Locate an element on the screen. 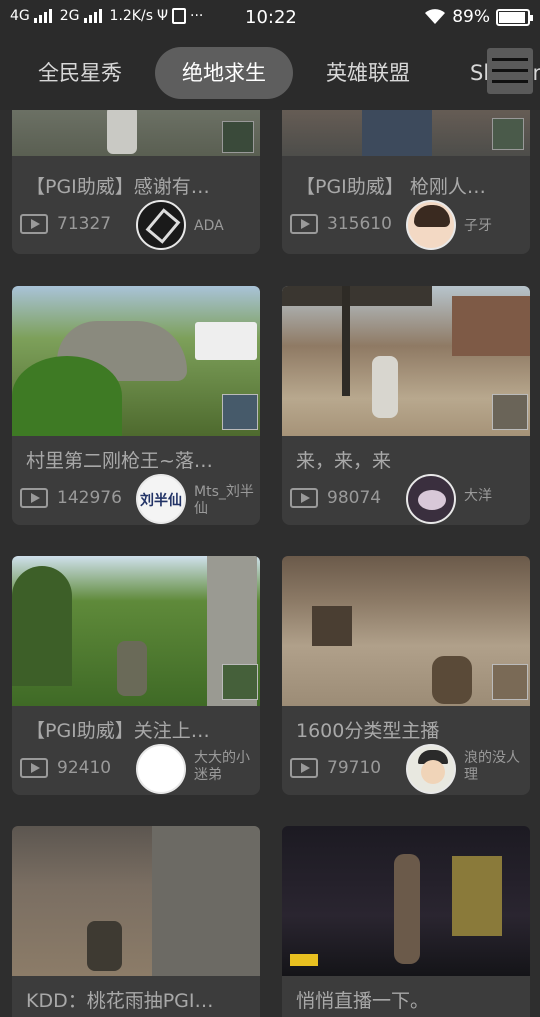 This screenshot has height=1017, width=540. view-count: 92410 is located at coordinates (84, 768).